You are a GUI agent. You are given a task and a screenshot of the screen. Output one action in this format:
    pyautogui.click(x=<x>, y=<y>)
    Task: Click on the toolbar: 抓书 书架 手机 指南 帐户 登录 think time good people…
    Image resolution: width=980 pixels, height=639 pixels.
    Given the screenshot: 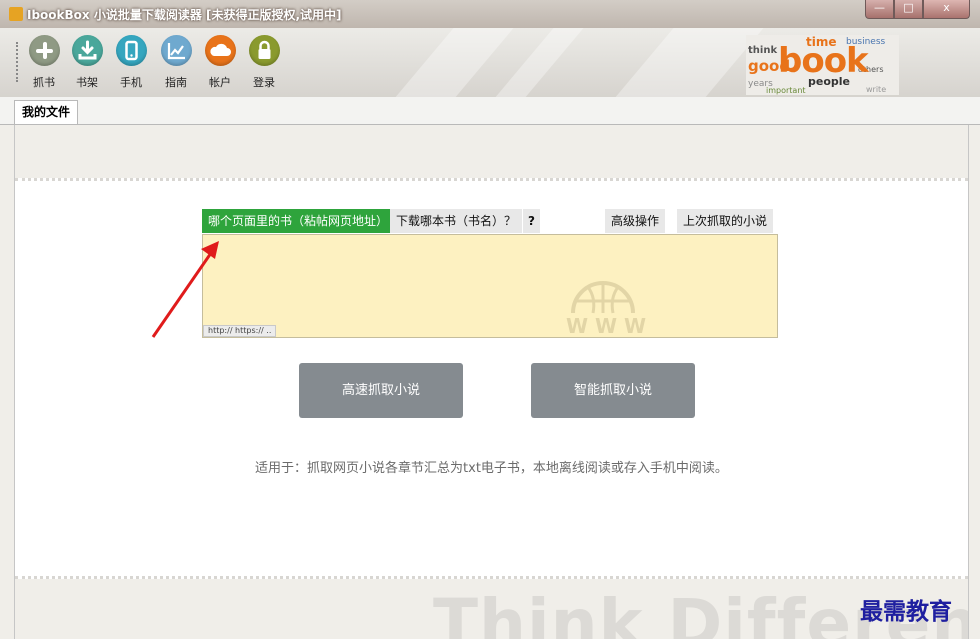 What is the action you would take?
    pyautogui.click(x=490, y=62)
    